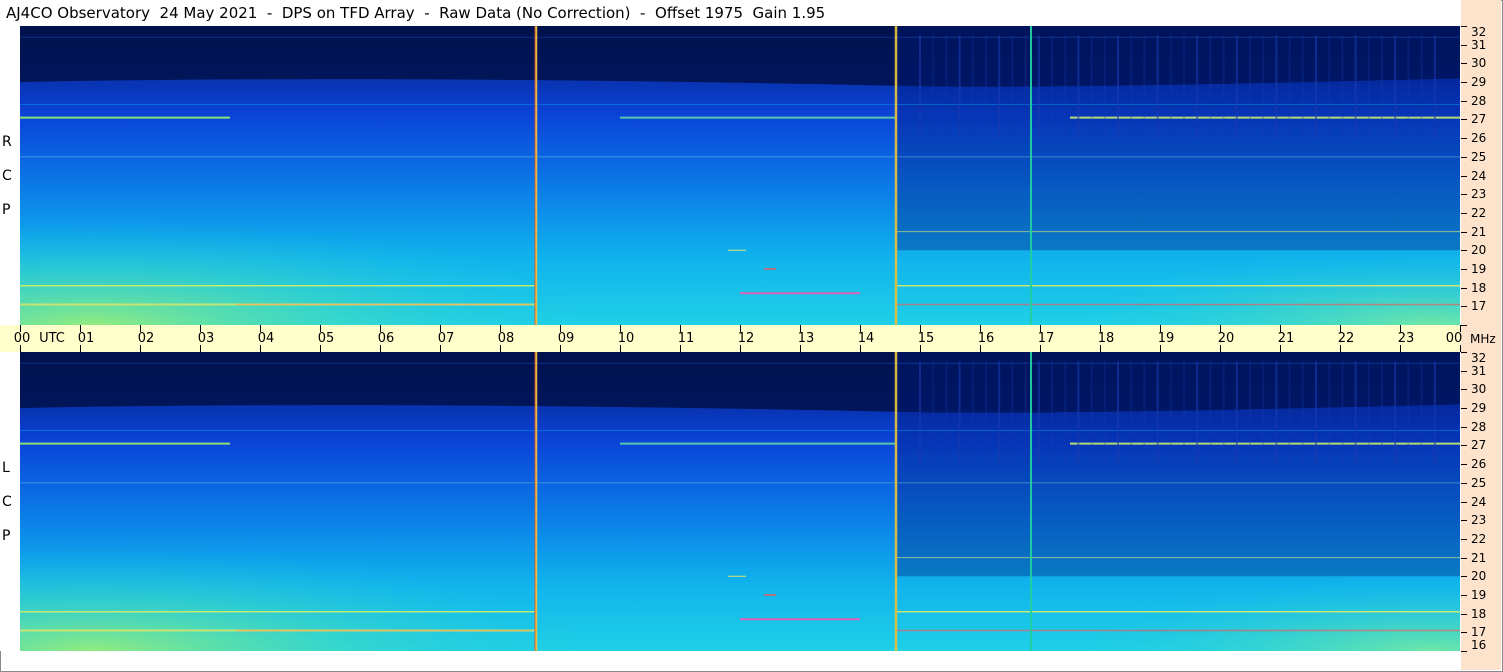  I want to click on frequency-axis-rcp: 32 31 30 29 28 27 26 25 24 23 22 21 20 19 18 17, so click(1481, 175).